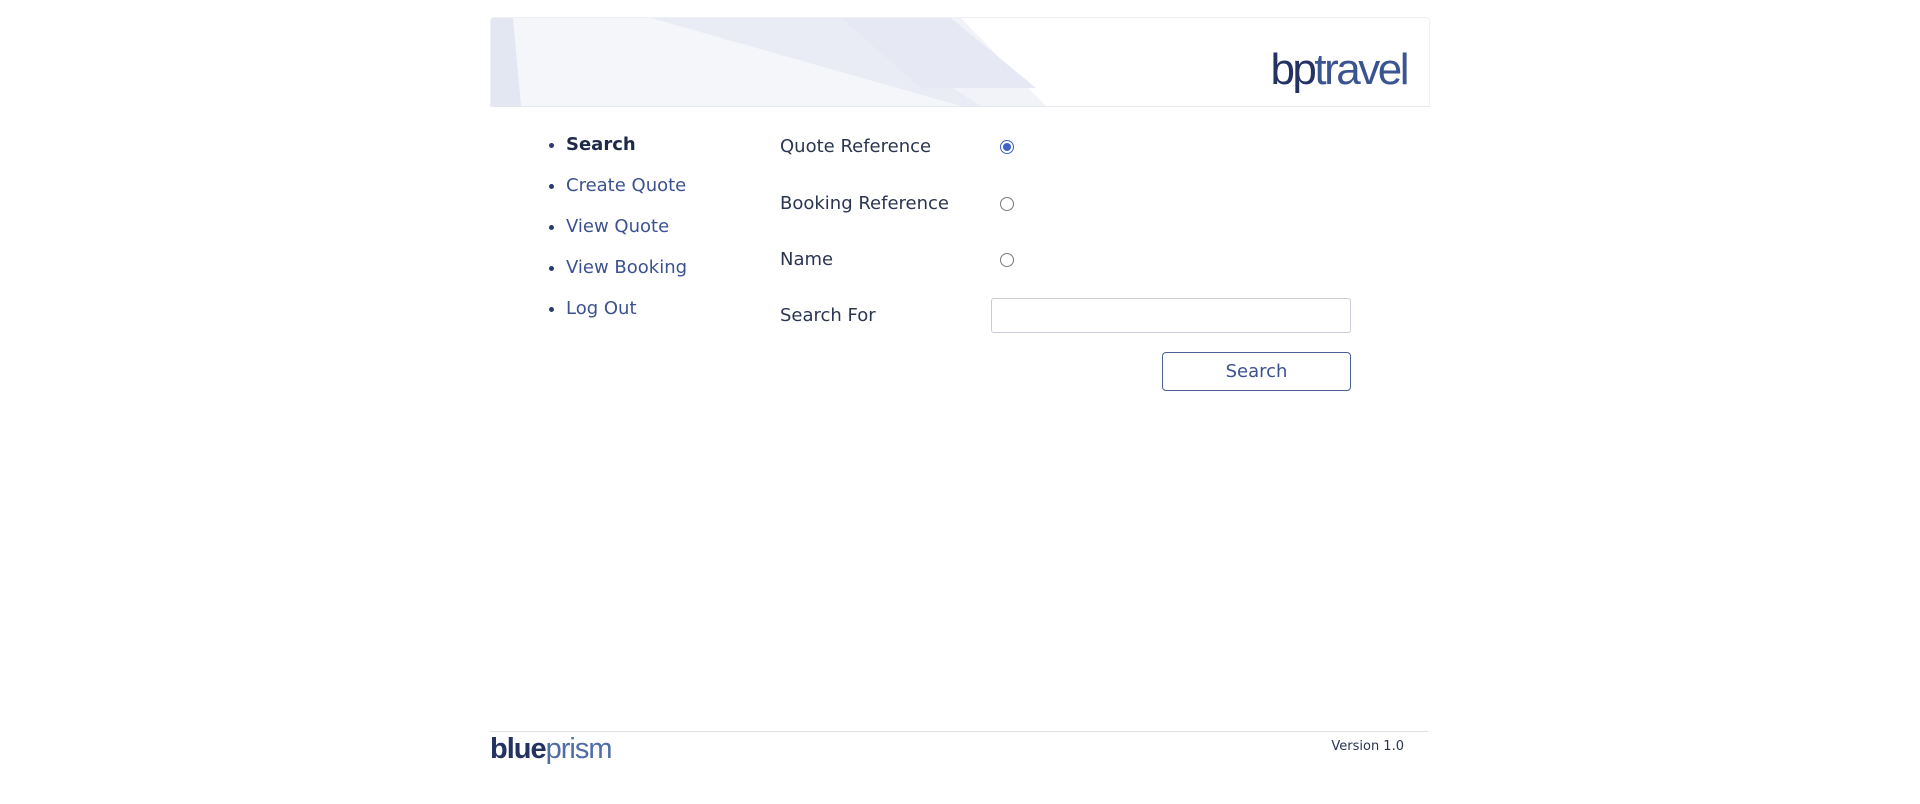 The height and width of the screenshot is (804, 1920). I want to click on logo-part-prism: prism, so click(579, 749).